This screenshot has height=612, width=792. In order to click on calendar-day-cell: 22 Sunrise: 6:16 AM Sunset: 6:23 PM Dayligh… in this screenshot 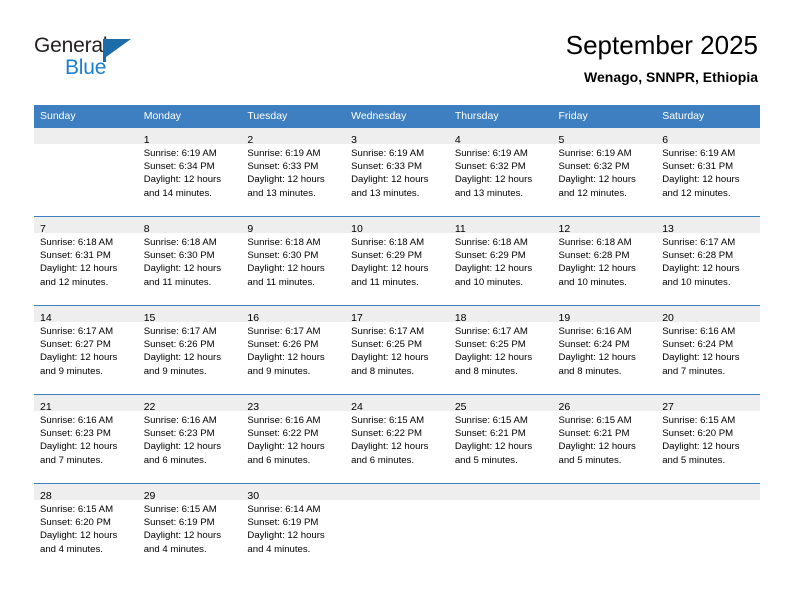, I will do `click(189, 439)`.